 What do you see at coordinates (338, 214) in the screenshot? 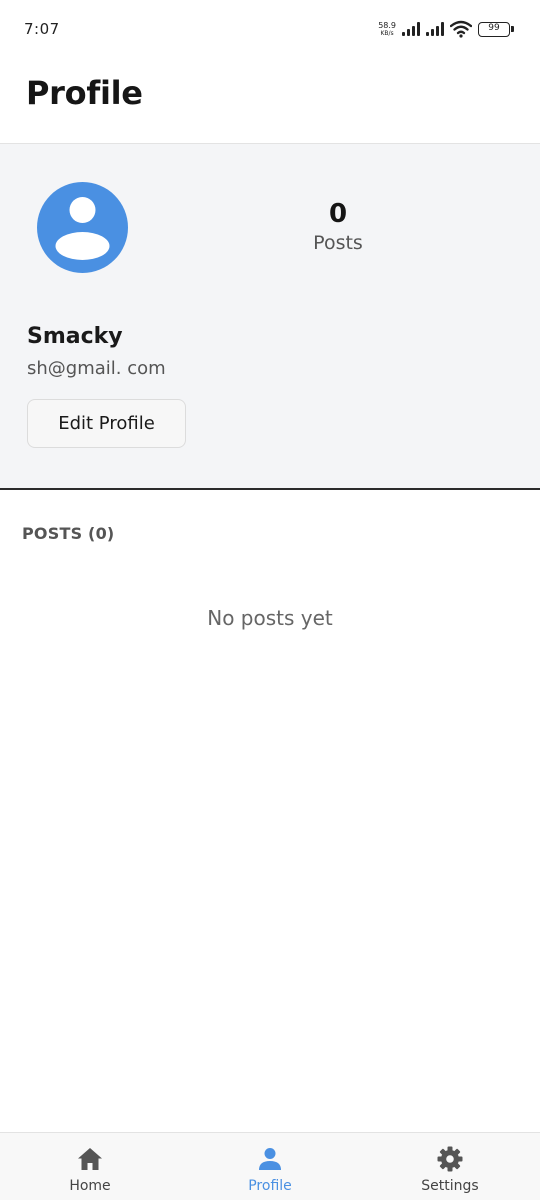
I see `posts-count: 0` at bounding box center [338, 214].